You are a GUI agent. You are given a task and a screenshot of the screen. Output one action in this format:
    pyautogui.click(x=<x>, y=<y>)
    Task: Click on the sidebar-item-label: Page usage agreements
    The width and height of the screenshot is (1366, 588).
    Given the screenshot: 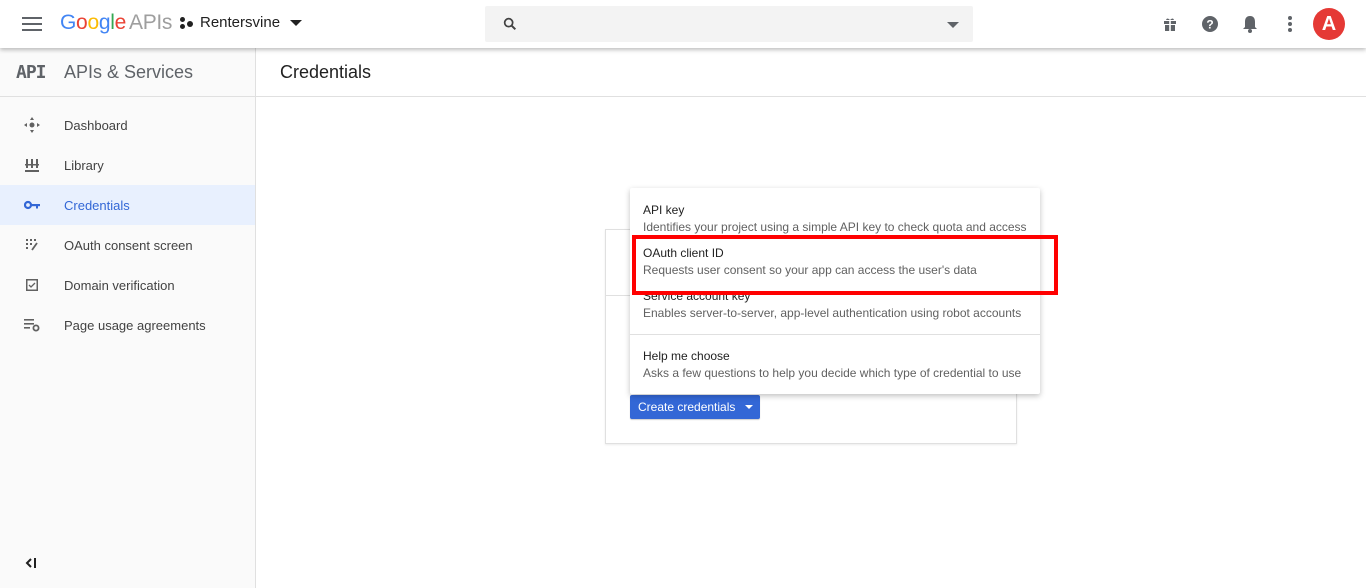 What is the action you would take?
    pyautogui.click(x=135, y=325)
    